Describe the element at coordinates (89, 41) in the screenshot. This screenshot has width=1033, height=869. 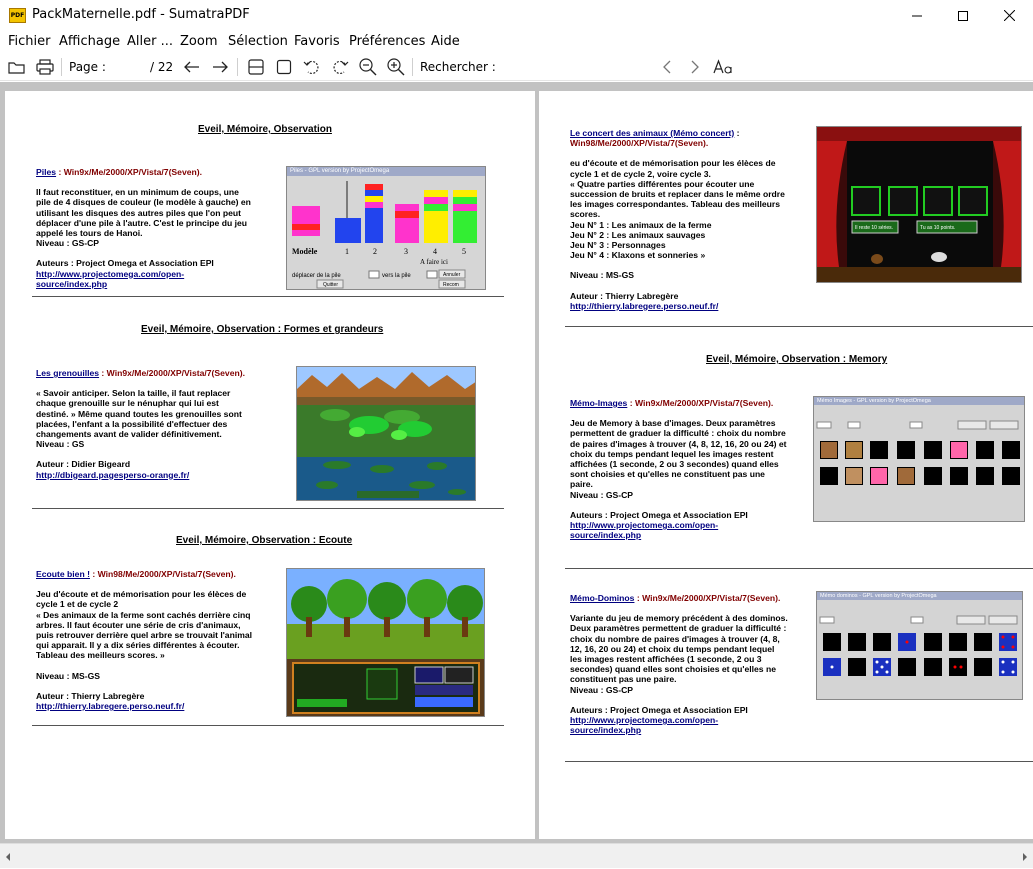
I see `menu-affichage: Affichage` at that location.